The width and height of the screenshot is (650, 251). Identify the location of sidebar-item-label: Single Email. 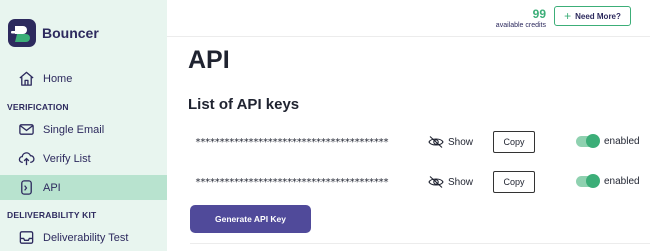
(74, 129).